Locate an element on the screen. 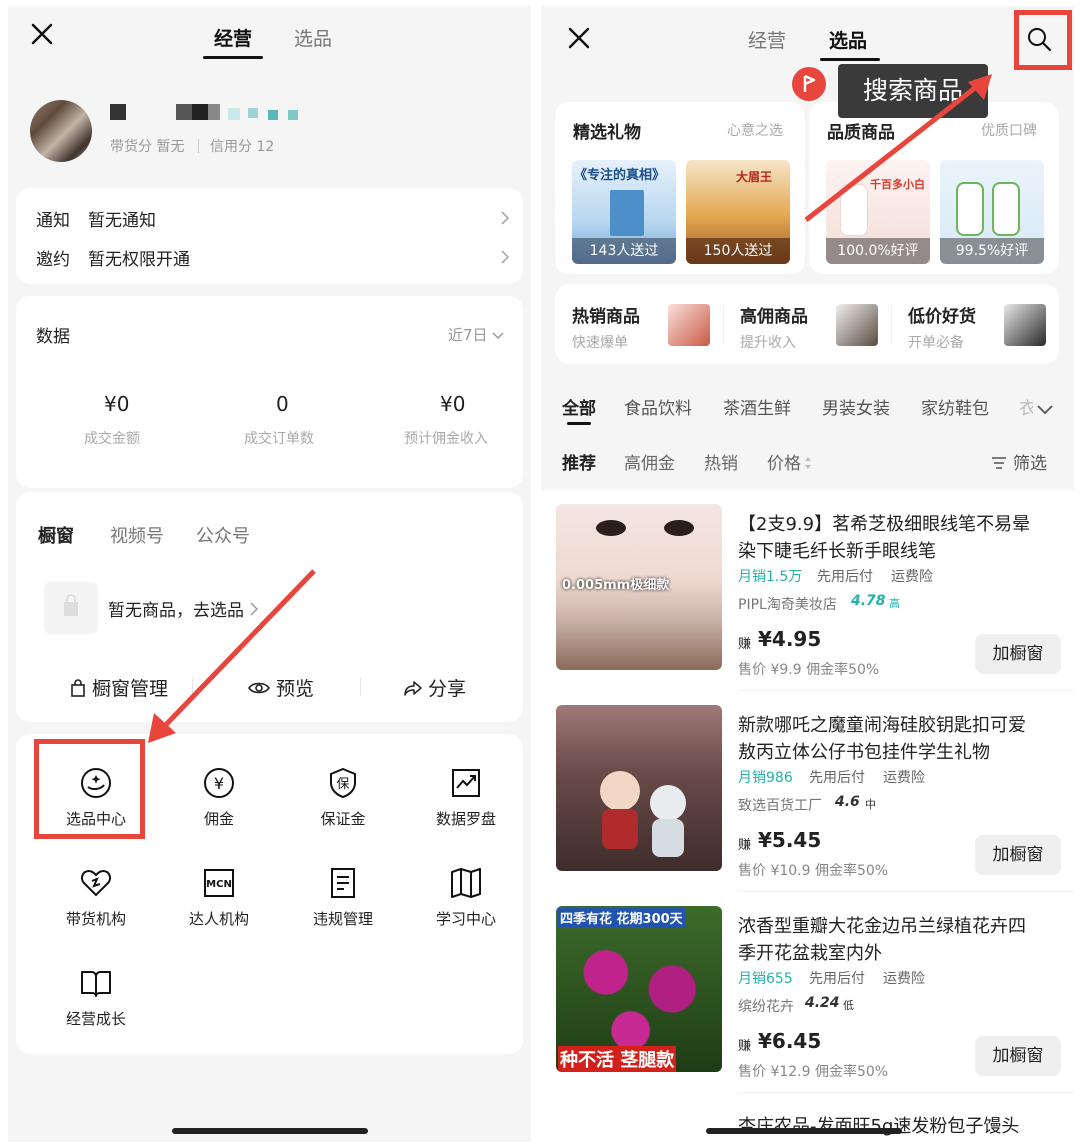  chart-icon is located at coordinates (466, 783).